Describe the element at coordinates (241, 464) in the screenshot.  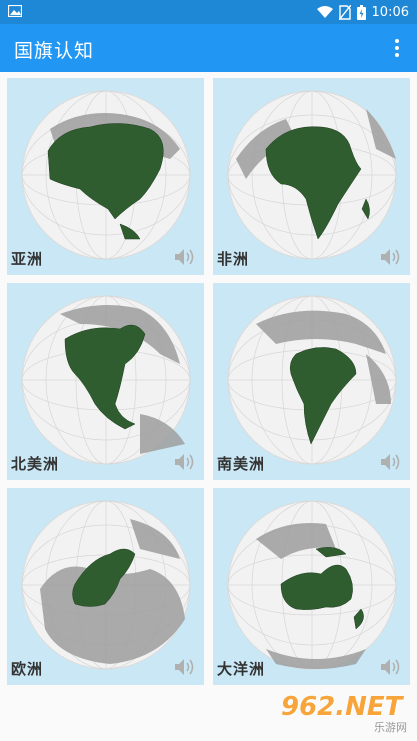
I see `continent-label: 南美洲` at that location.